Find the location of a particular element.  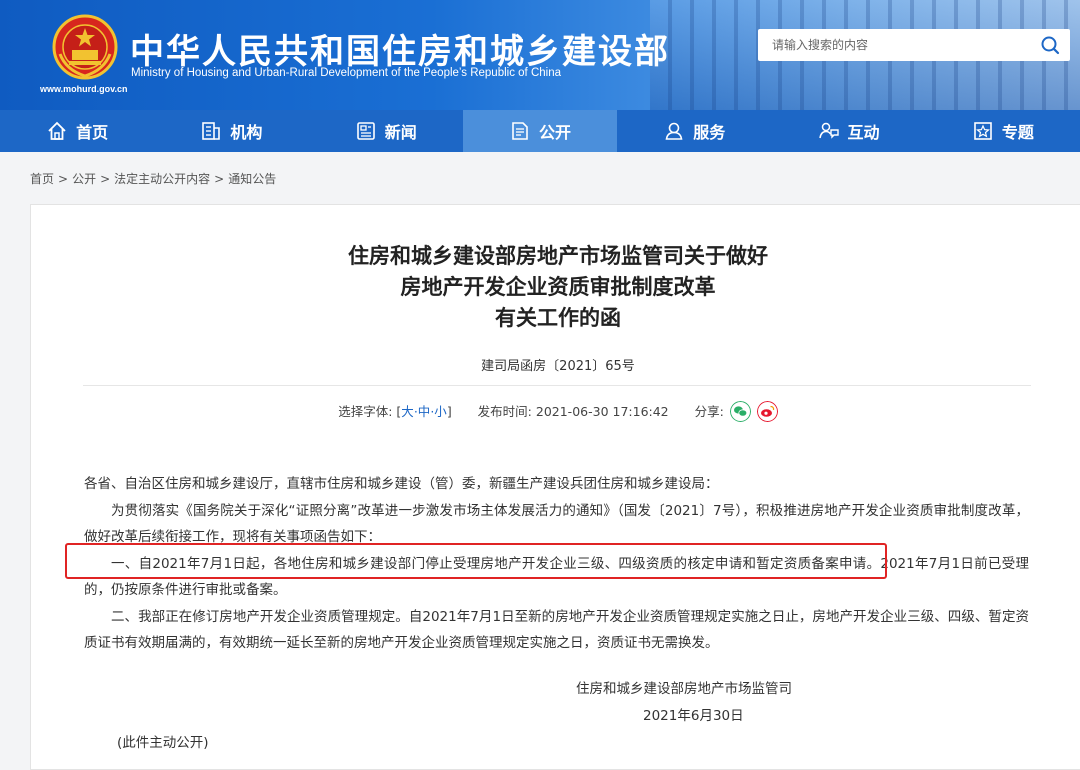

title-line: 住房和城乡建设部房地产市场监管司关于做好 is located at coordinates (558, 256).